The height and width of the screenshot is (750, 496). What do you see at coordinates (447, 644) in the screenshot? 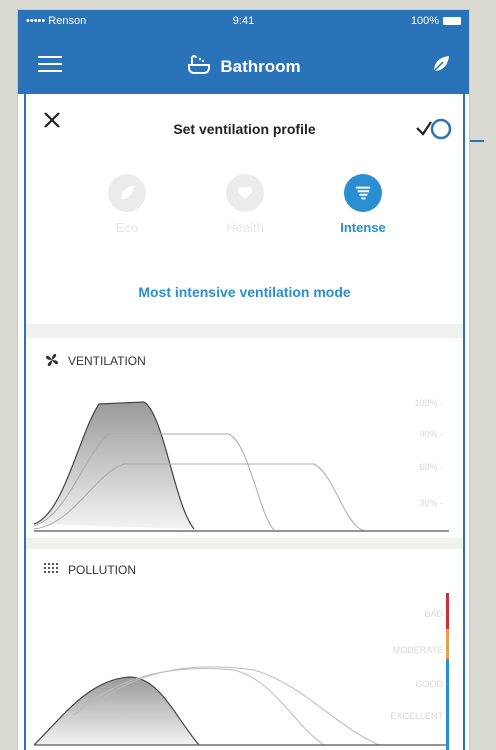
I see `moderate-indicator` at bounding box center [447, 644].